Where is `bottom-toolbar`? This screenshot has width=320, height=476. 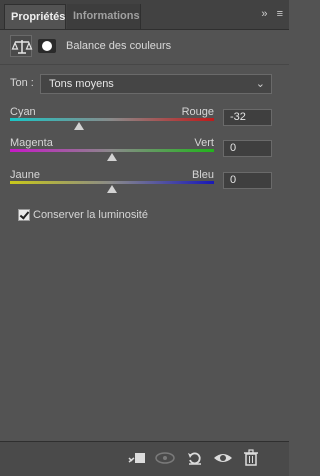
bottom-toolbar is located at coordinates (144, 458).